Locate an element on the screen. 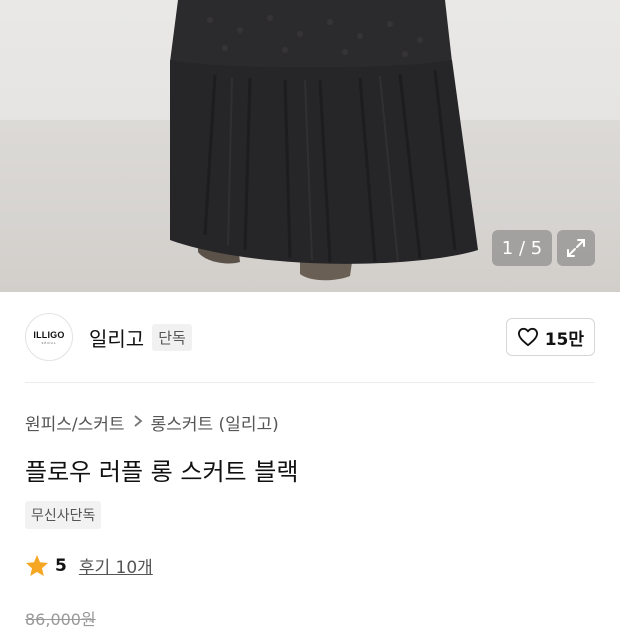  breadcrumb: 원피스/스커트 롱스커트 (일리고) is located at coordinates (152, 422).